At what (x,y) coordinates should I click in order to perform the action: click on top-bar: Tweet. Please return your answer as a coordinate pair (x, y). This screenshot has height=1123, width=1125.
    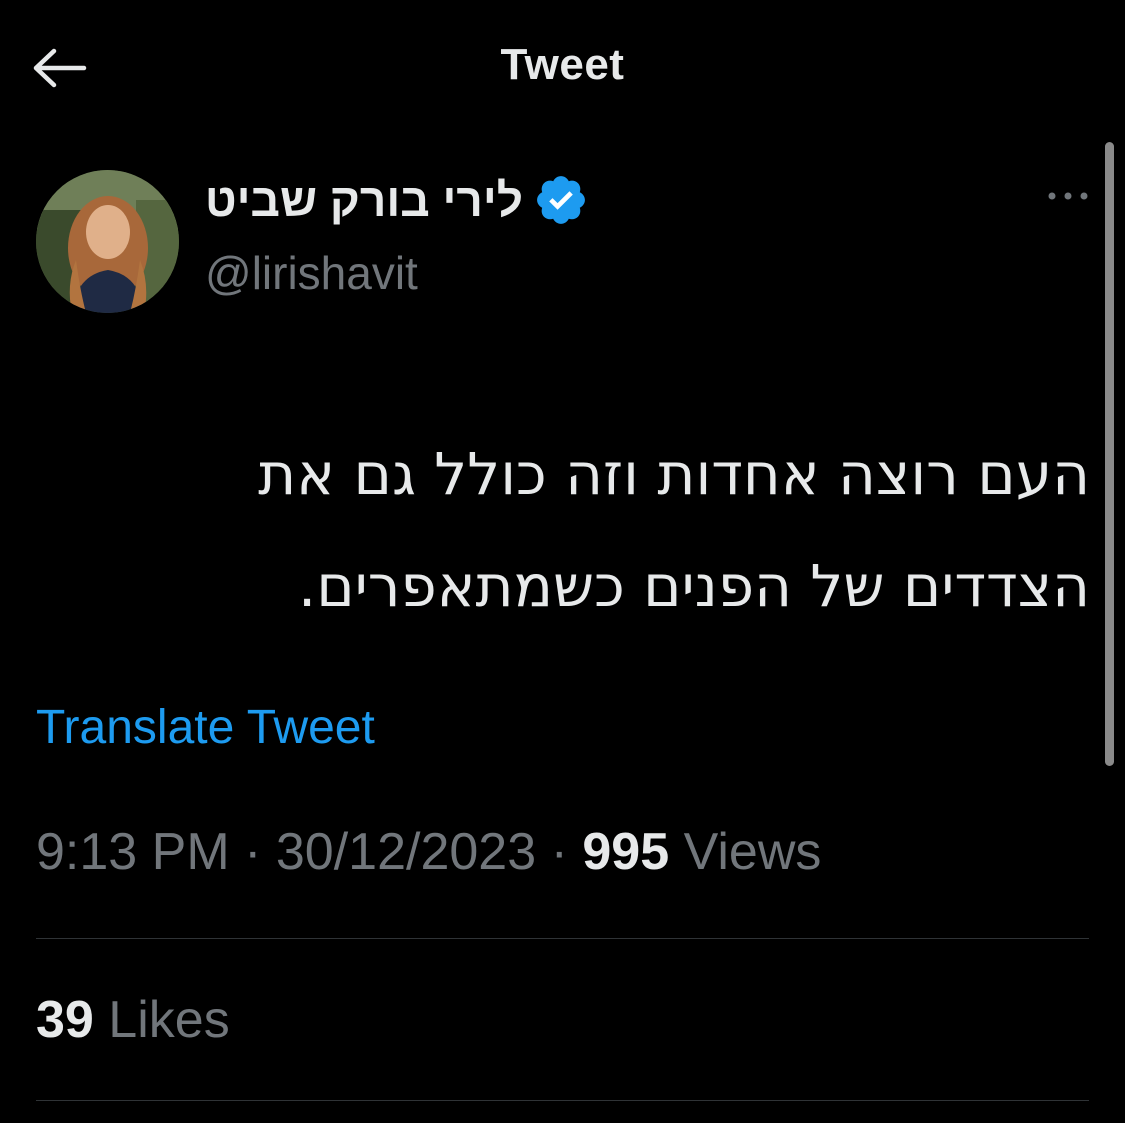
    Looking at the image, I should click on (562, 68).